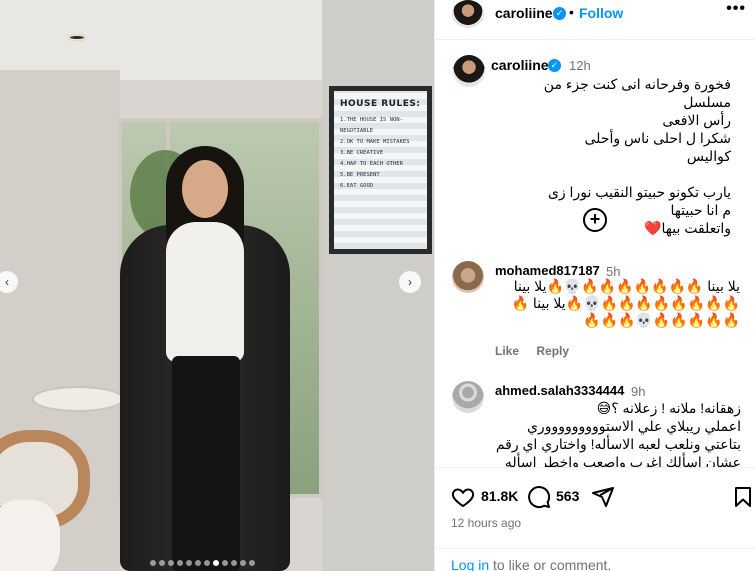 The width and height of the screenshot is (755, 571). Describe the element at coordinates (77, 37) in the screenshot. I see `ceiling-light` at that location.